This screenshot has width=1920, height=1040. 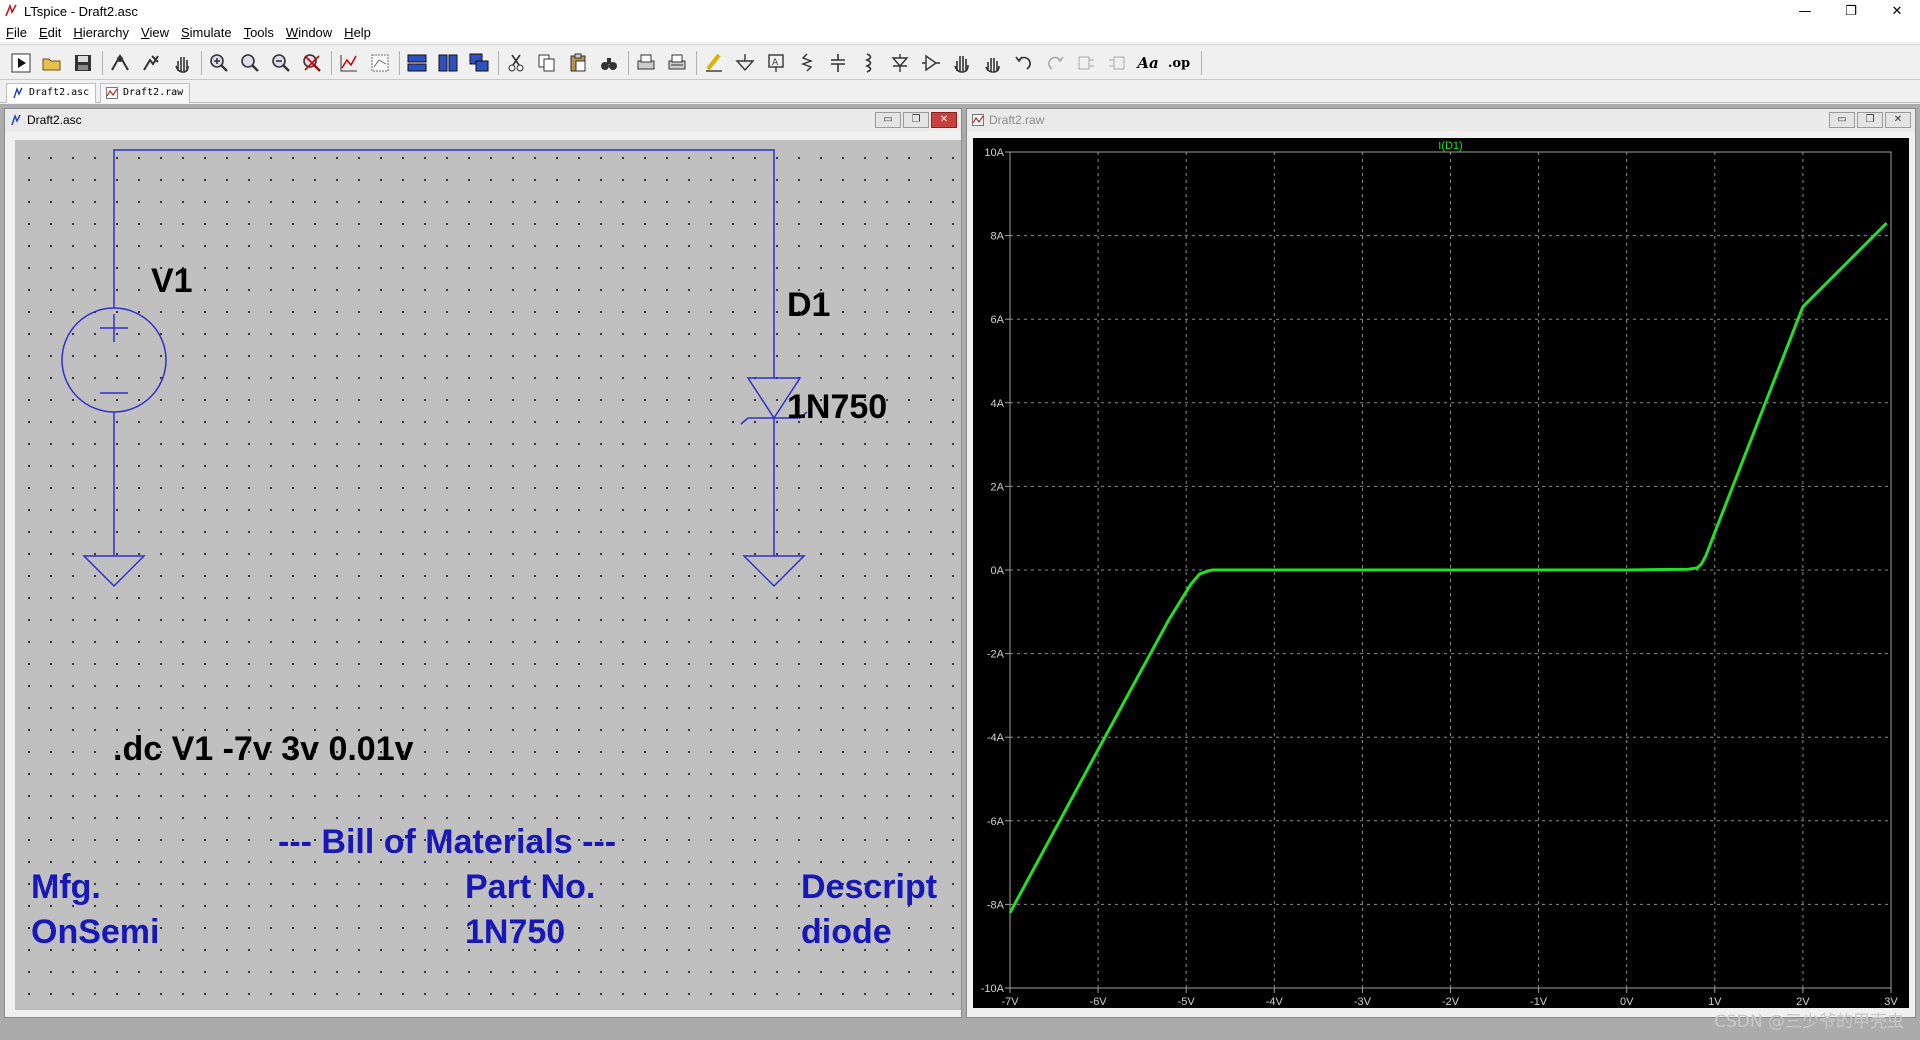 What do you see at coordinates (50, 32) in the screenshot?
I see `menu-edit: Edit` at bounding box center [50, 32].